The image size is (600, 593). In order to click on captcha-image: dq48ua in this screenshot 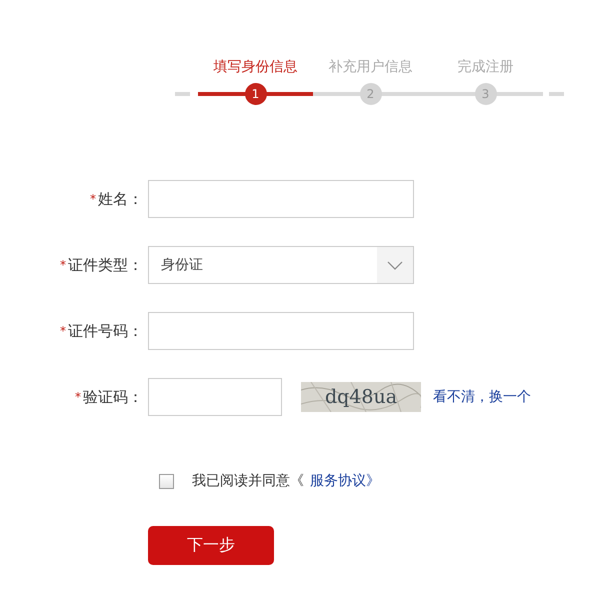, I will do `click(361, 397)`.